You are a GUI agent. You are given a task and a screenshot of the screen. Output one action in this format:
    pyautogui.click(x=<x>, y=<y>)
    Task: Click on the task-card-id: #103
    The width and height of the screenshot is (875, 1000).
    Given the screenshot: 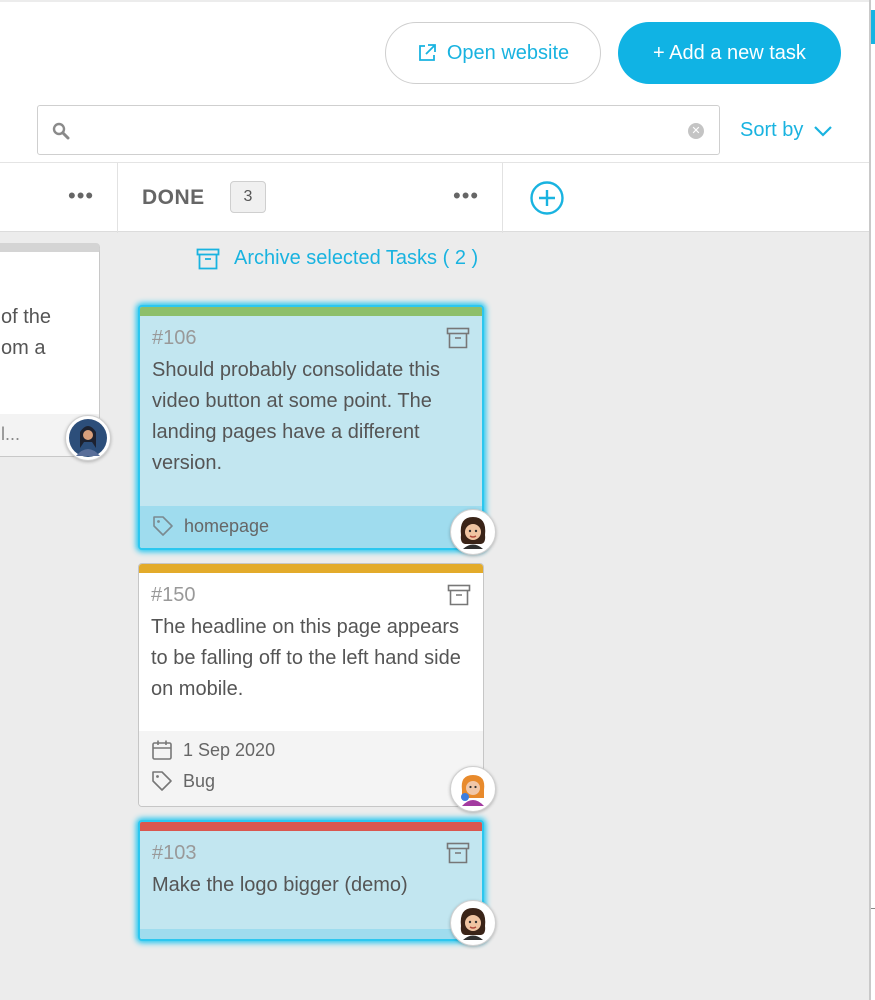 What is the action you would take?
    pyautogui.click(x=174, y=853)
    